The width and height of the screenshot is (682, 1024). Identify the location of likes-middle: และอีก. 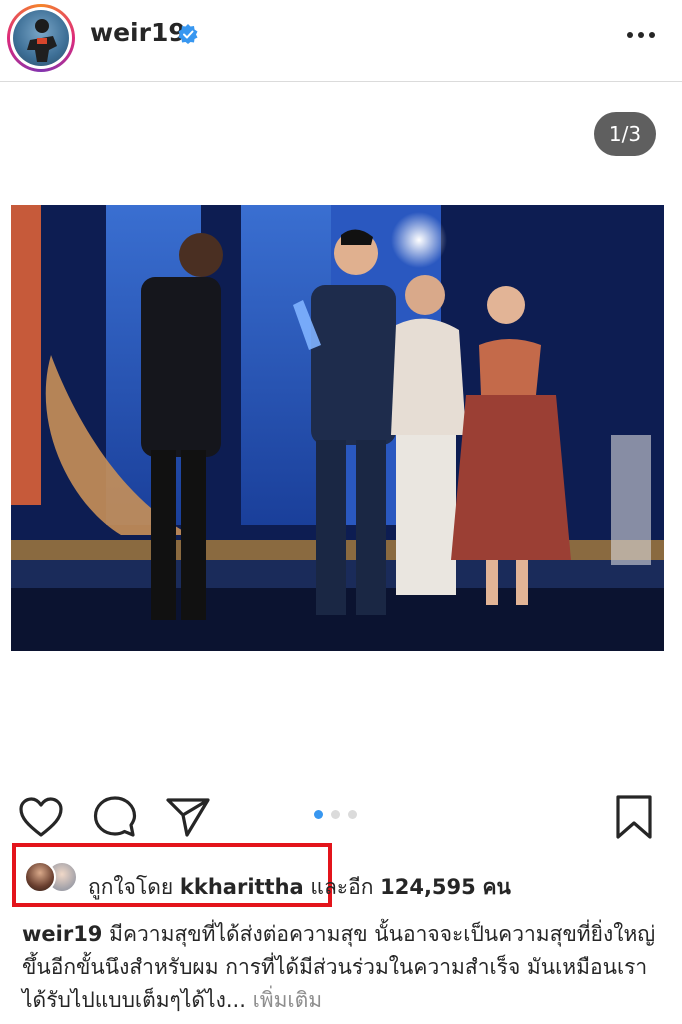
(342, 887).